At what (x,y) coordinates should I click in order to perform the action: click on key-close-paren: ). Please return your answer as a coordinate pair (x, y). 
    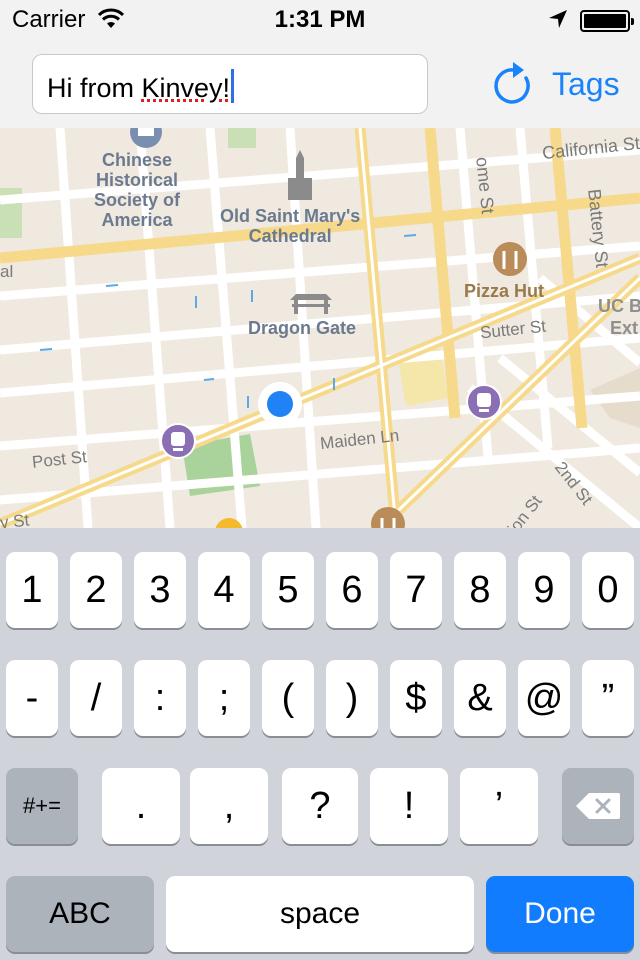
    Looking at the image, I should click on (352, 698).